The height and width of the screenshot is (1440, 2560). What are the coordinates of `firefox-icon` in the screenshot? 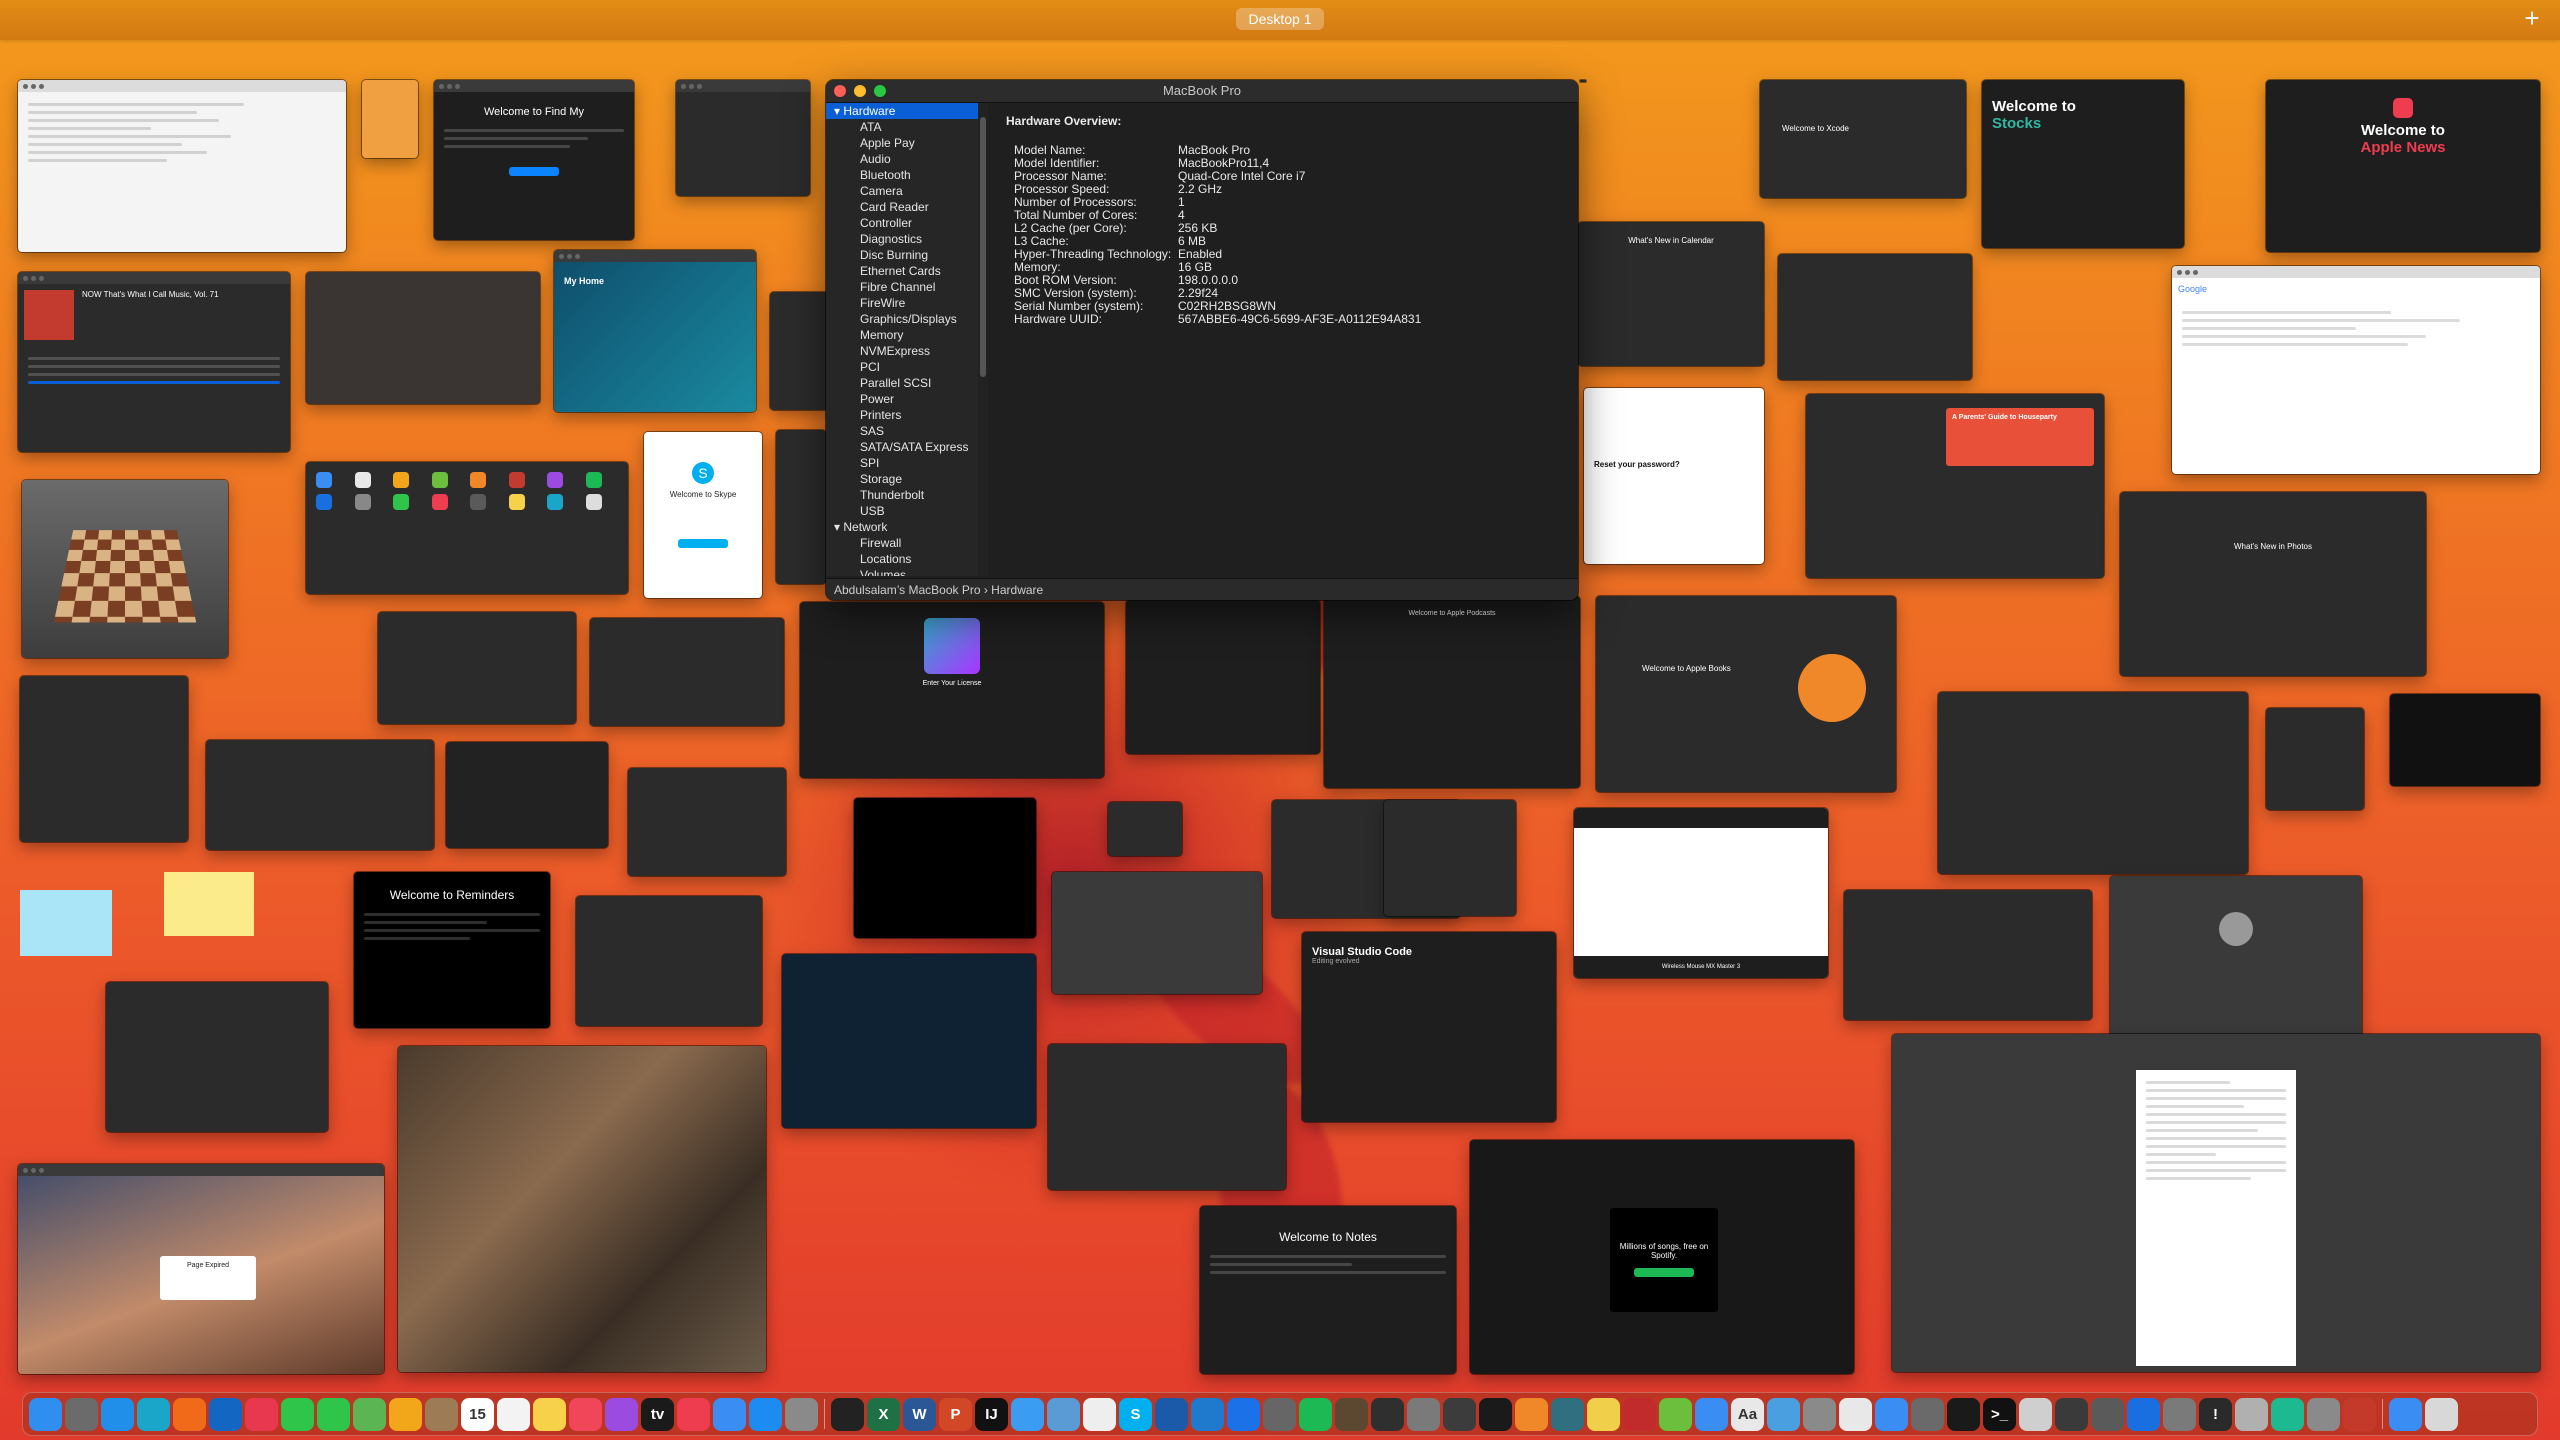 It's located at (189, 1414).